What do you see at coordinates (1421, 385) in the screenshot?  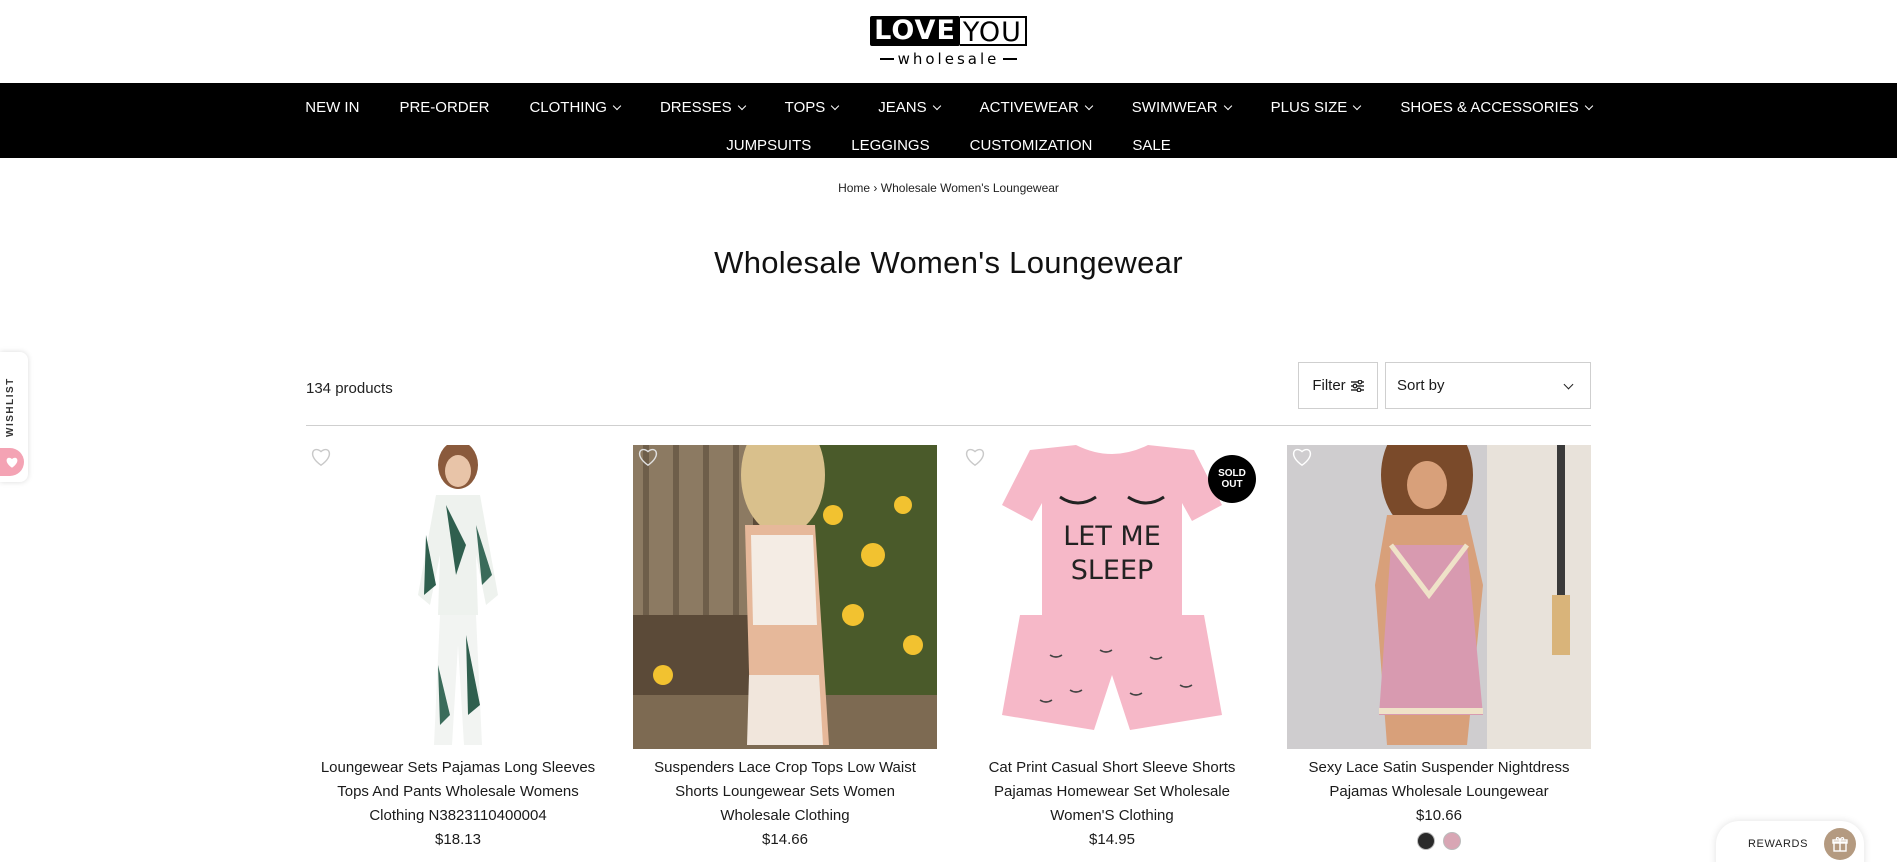 I see `sort-label: Sort by` at bounding box center [1421, 385].